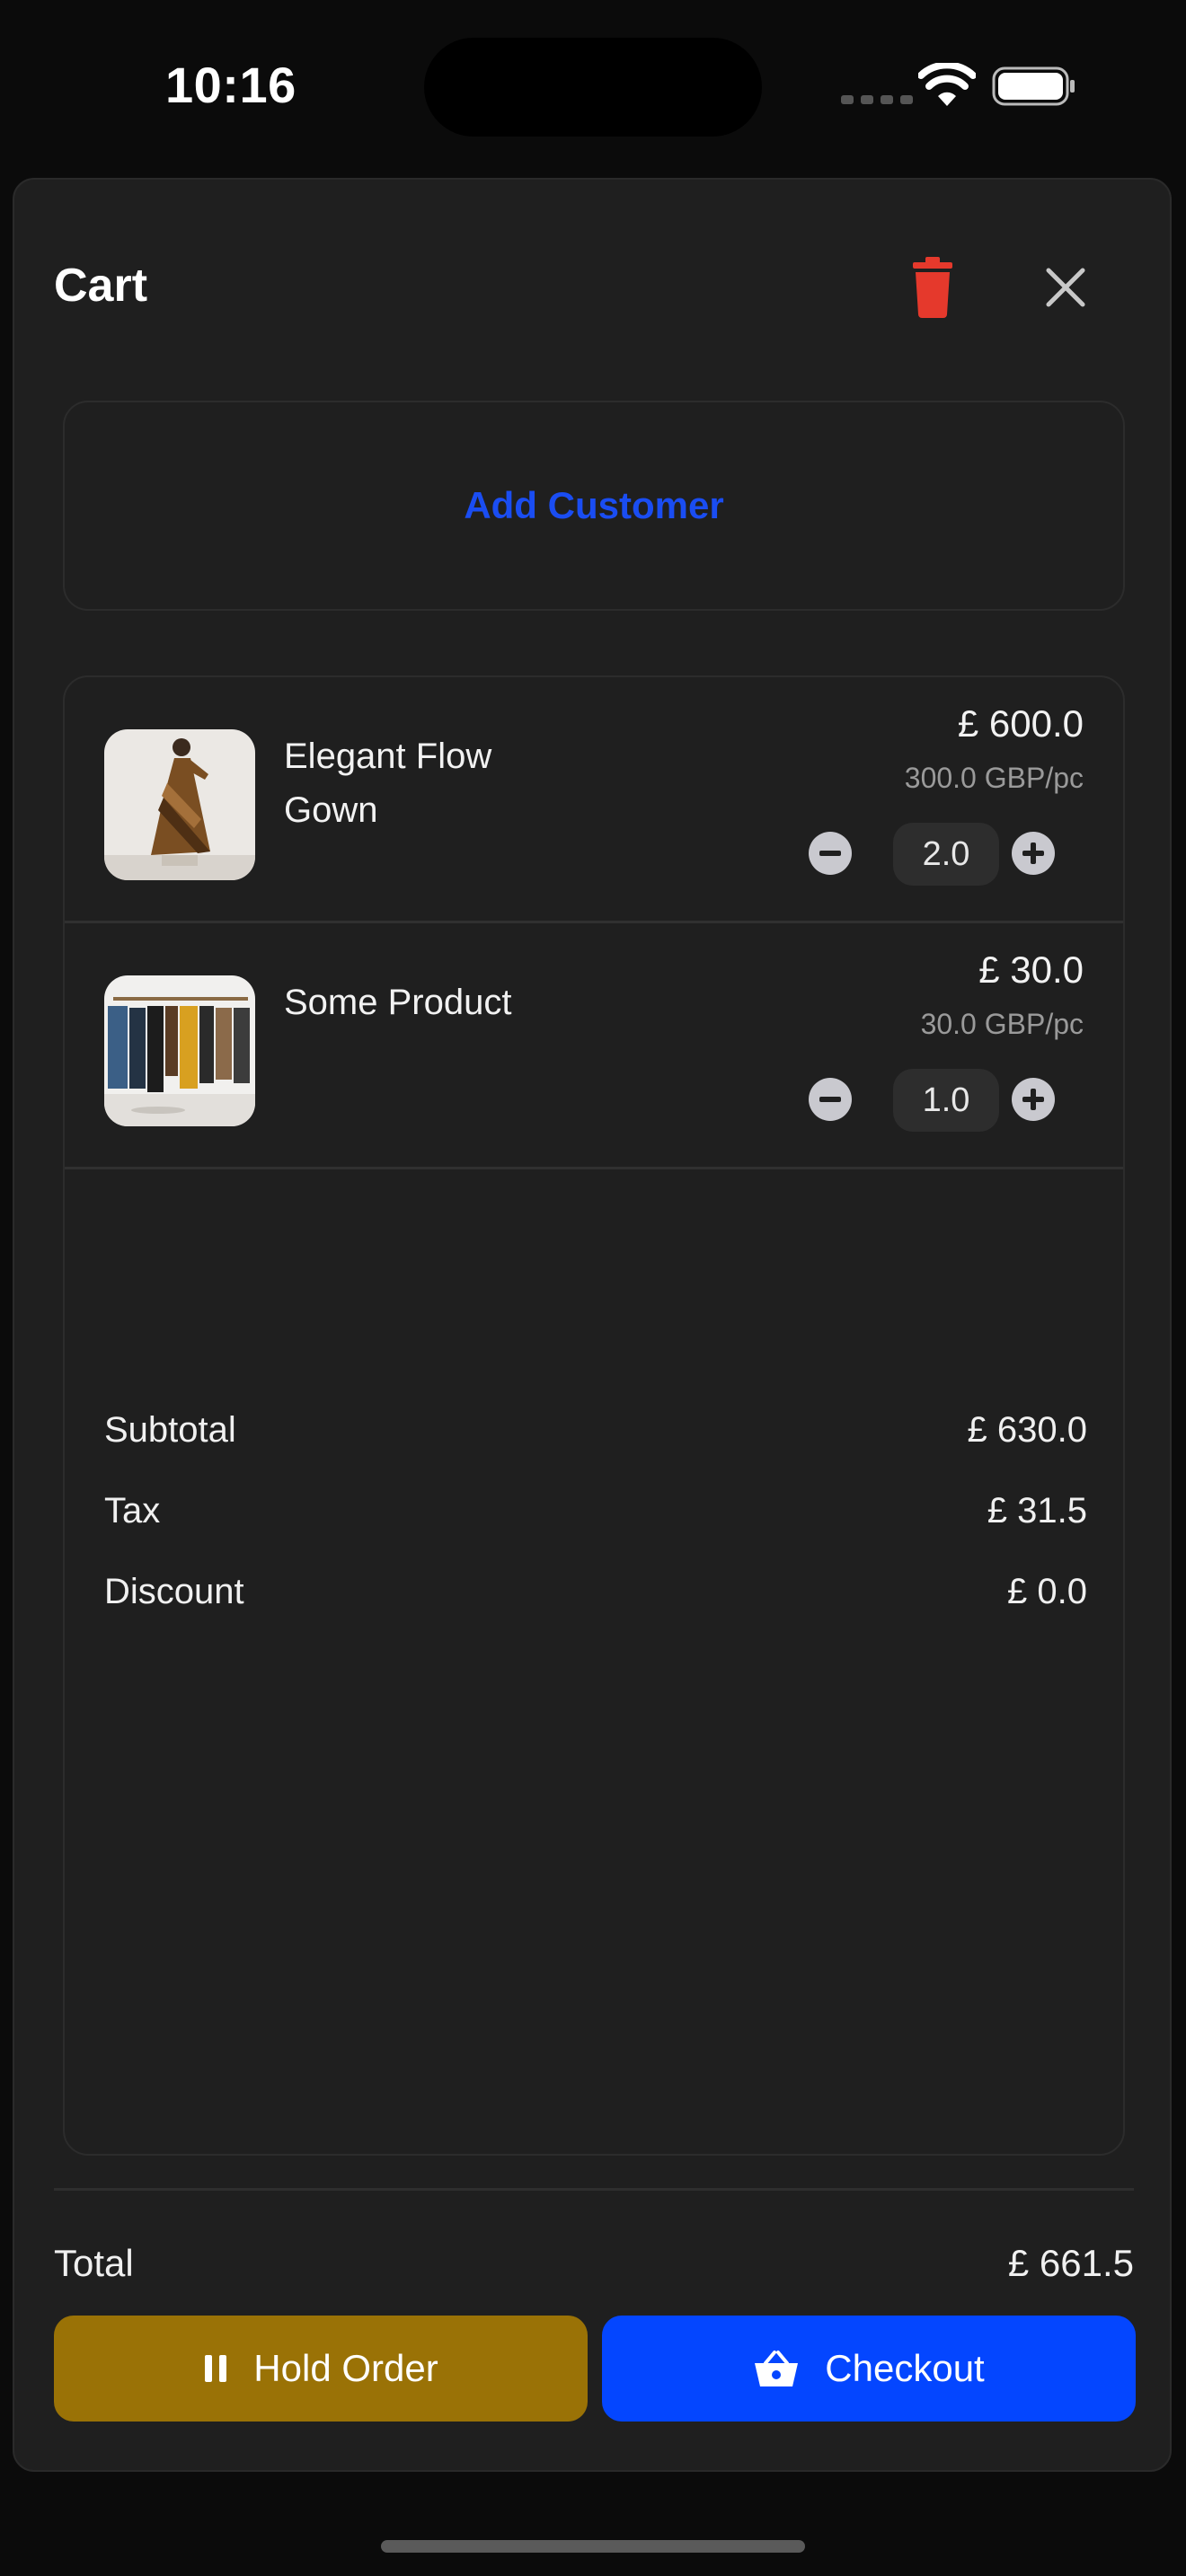 The width and height of the screenshot is (1186, 2576). I want to click on subtotal-value: £ 630.0, so click(1027, 1430).